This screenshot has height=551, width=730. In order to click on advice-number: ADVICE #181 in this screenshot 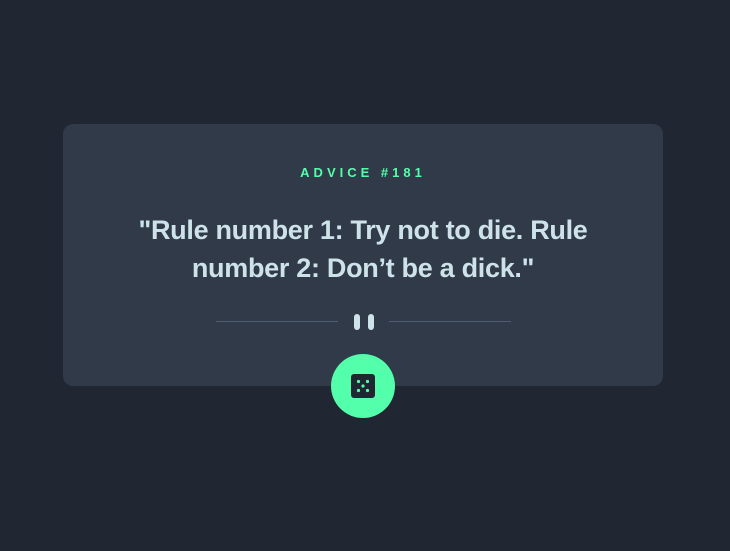, I will do `click(363, 172)`.